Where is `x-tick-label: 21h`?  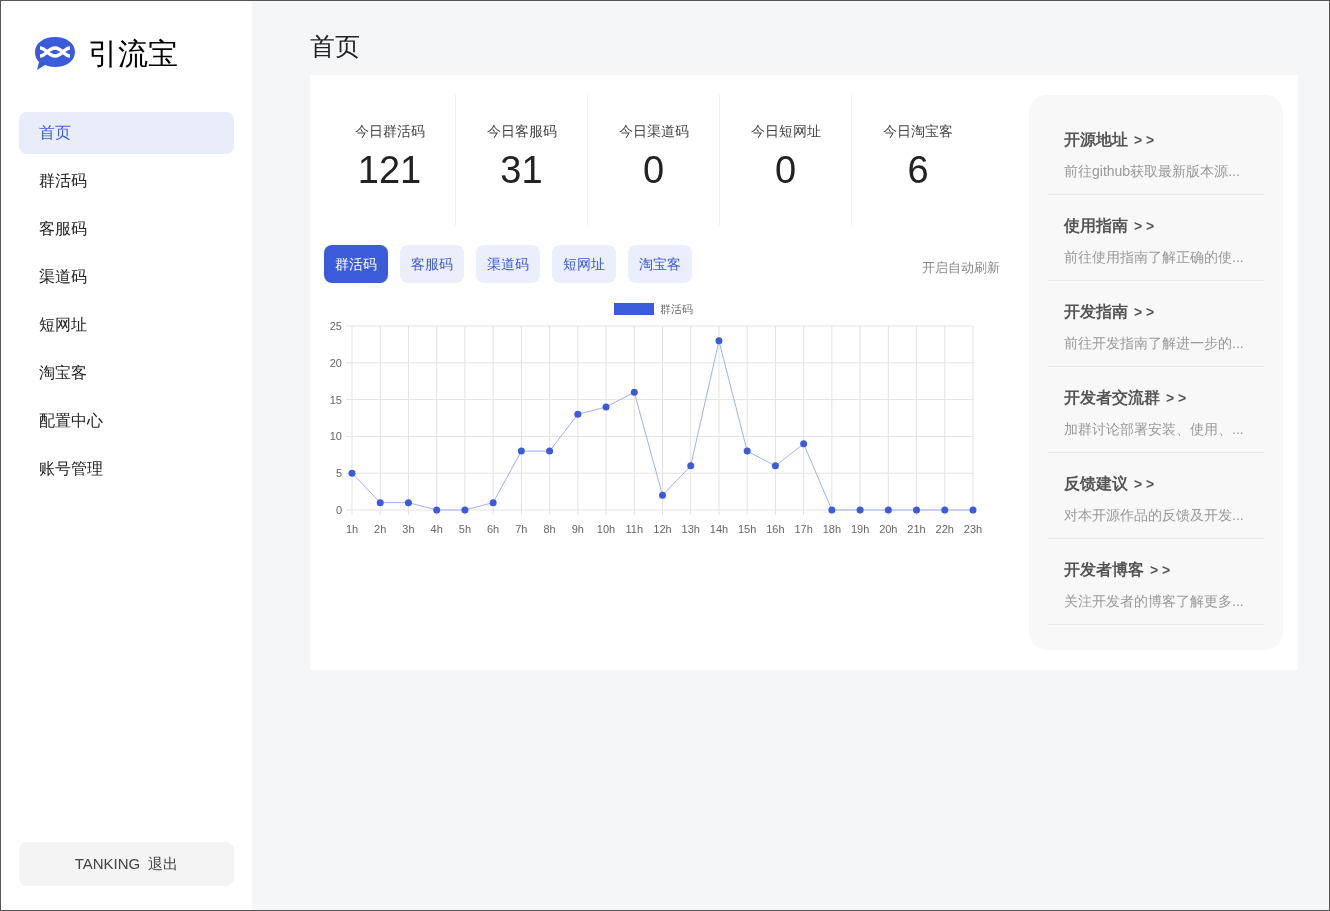 x-tick-label: 21h is located at coordinates (916, 529).